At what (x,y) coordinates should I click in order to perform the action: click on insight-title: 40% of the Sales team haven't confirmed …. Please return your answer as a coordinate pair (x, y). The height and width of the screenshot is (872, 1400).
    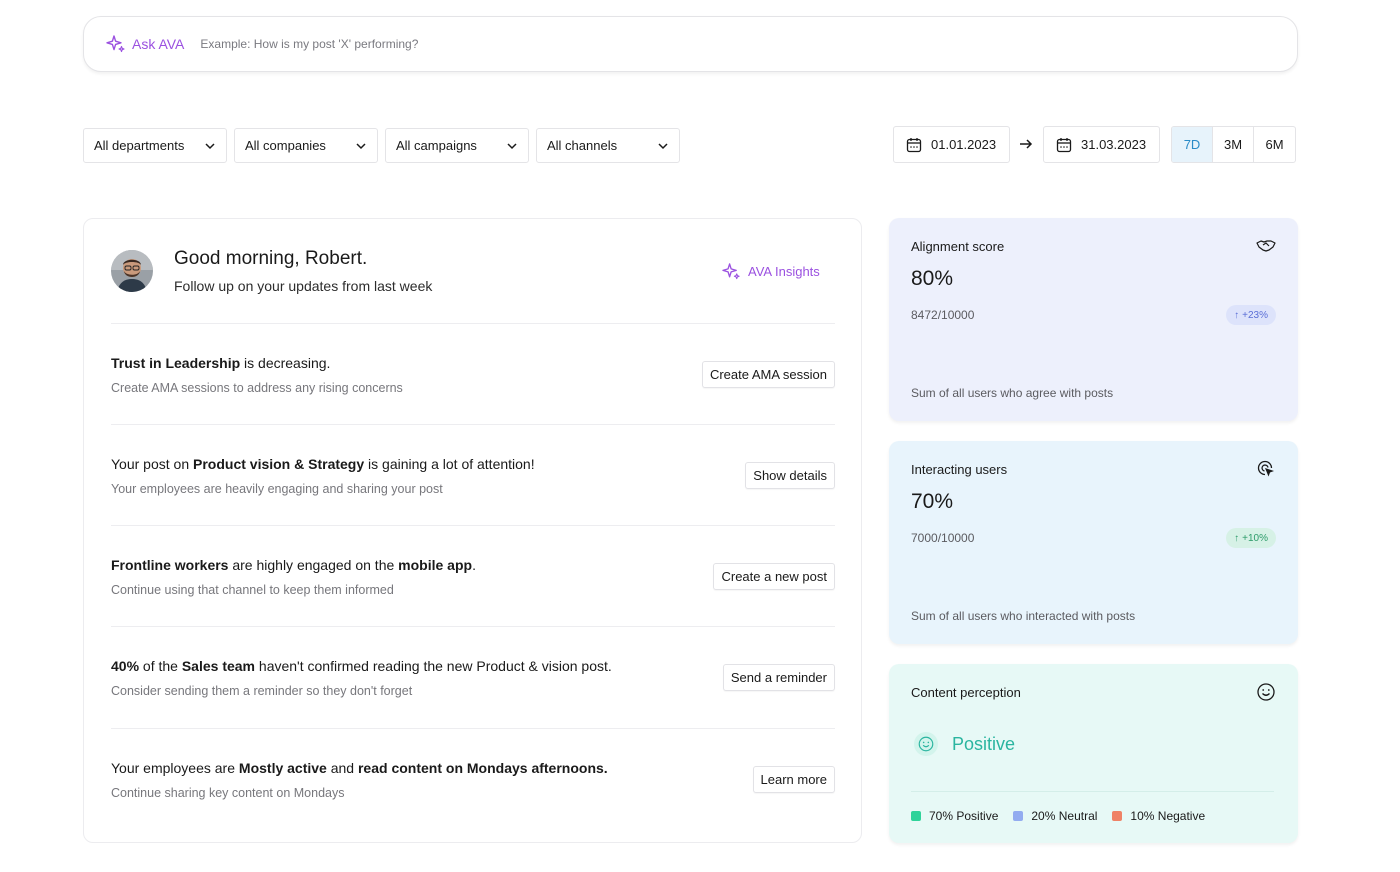
    Looking at the image, I should click on (361, 666).